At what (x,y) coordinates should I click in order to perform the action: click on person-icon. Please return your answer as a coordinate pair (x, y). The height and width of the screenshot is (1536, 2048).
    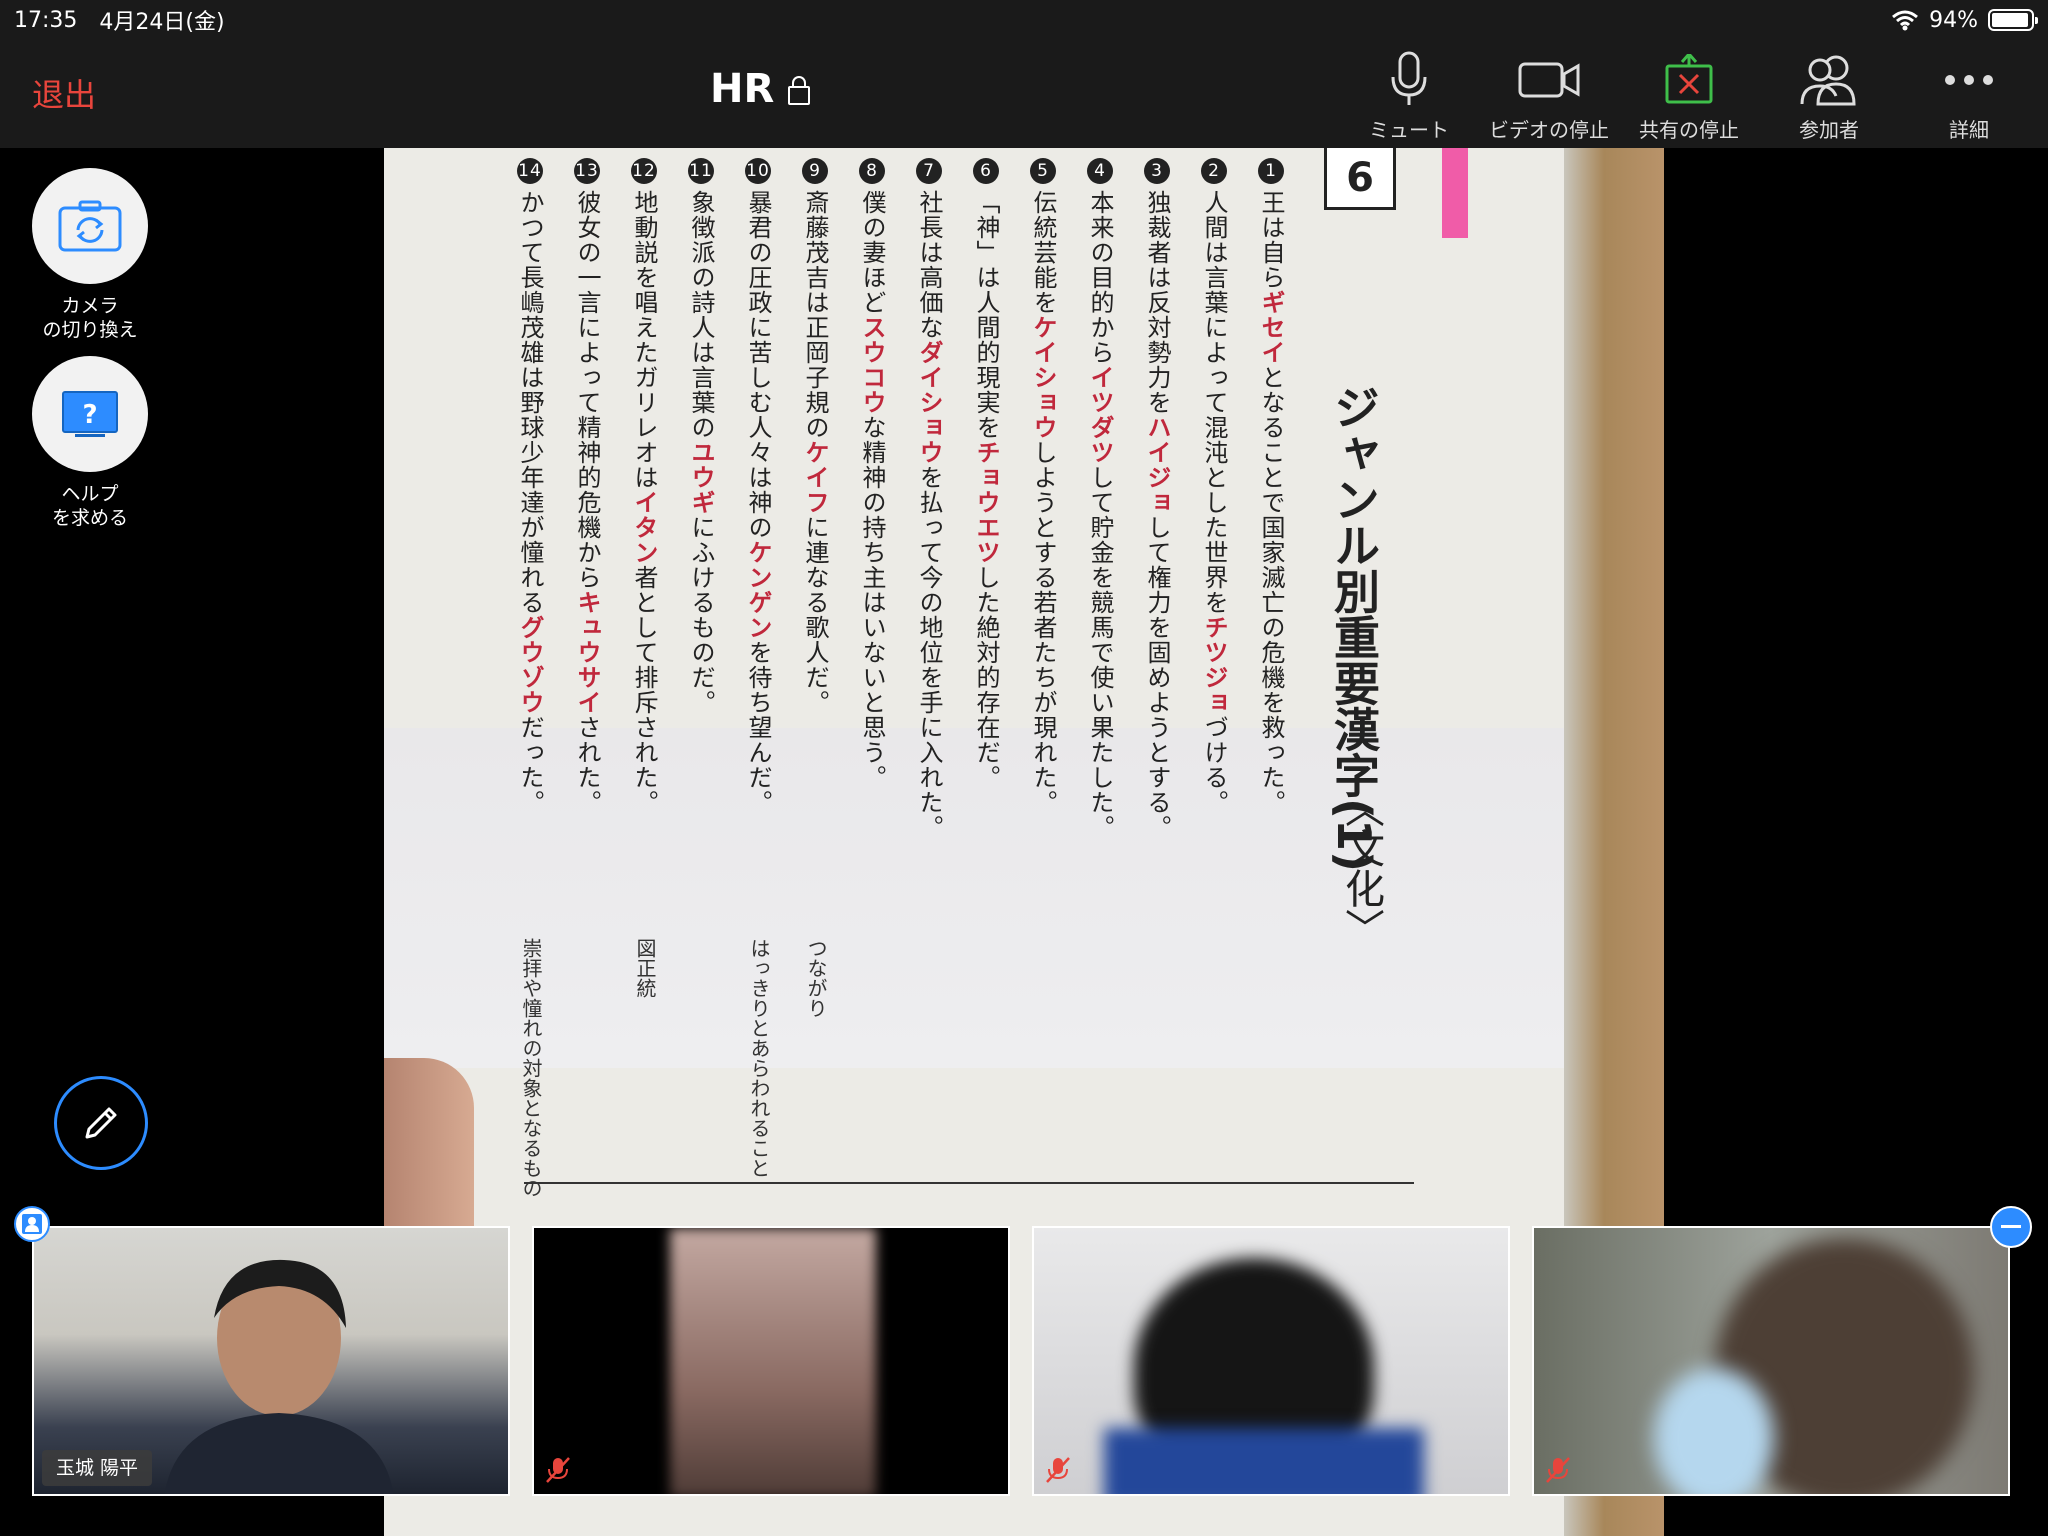
    Looking at the image, I should click on (32, 1224).